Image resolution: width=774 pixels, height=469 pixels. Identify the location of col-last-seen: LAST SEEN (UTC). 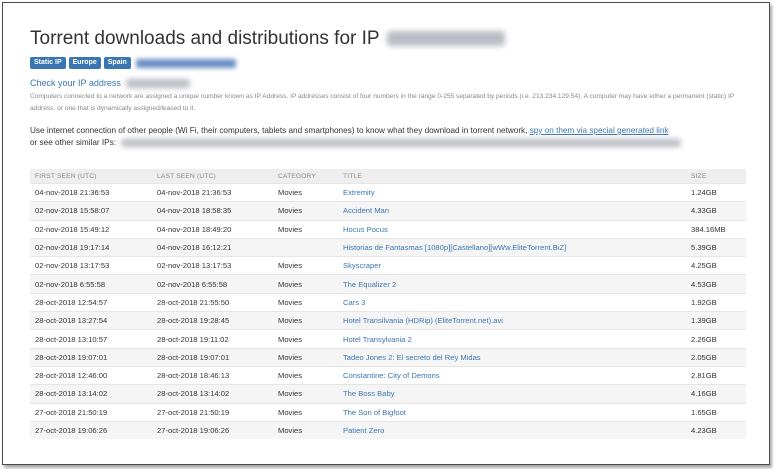
(212, 176).